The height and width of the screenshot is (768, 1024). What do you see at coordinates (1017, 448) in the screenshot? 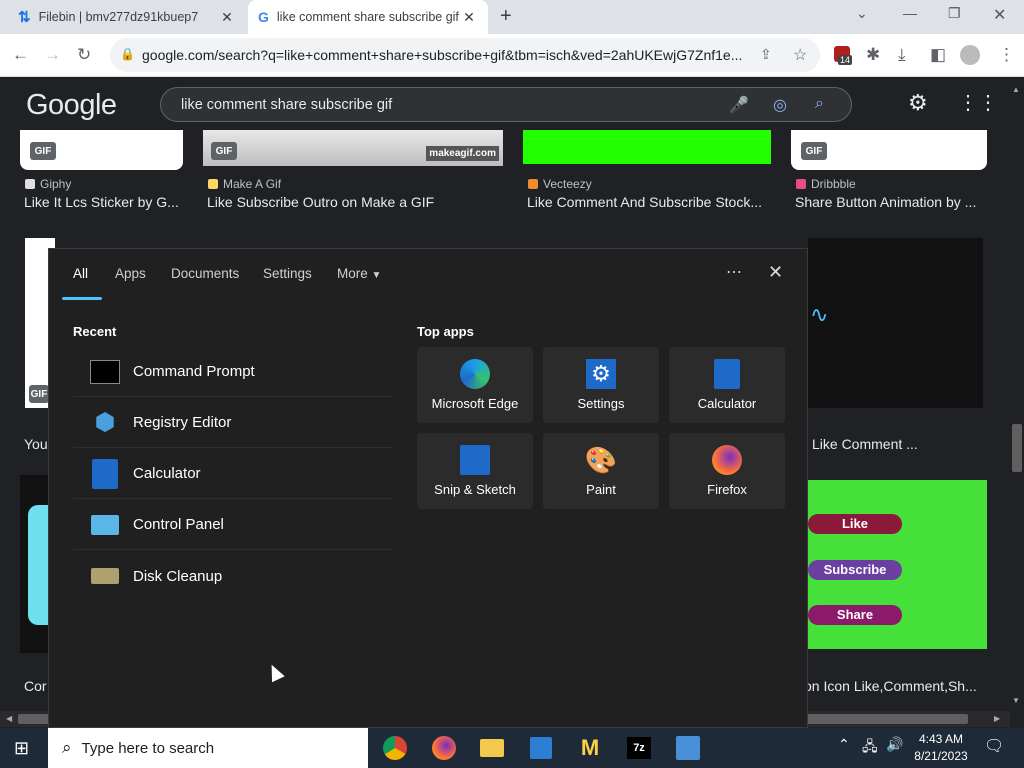
I see `scrollbar-thumb` at bounding box center [1017, 448].